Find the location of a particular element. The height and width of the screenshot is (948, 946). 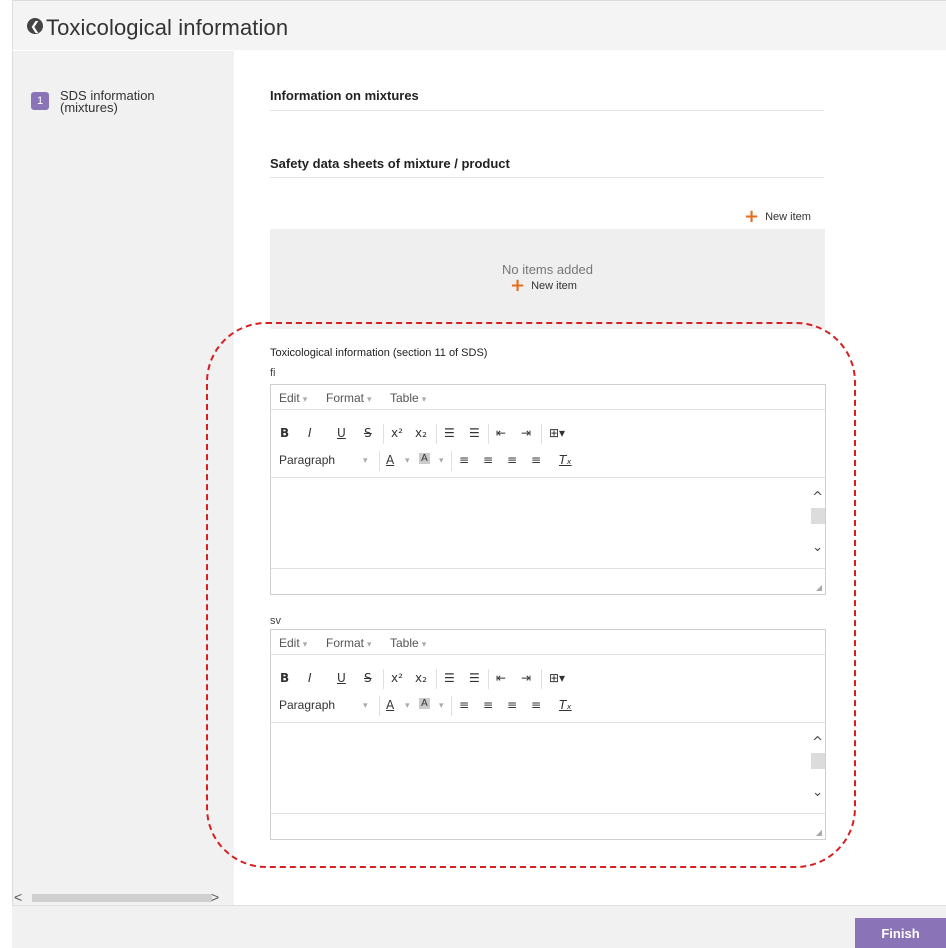

scroll-right-icon: > is located at coordinates (215, 897).